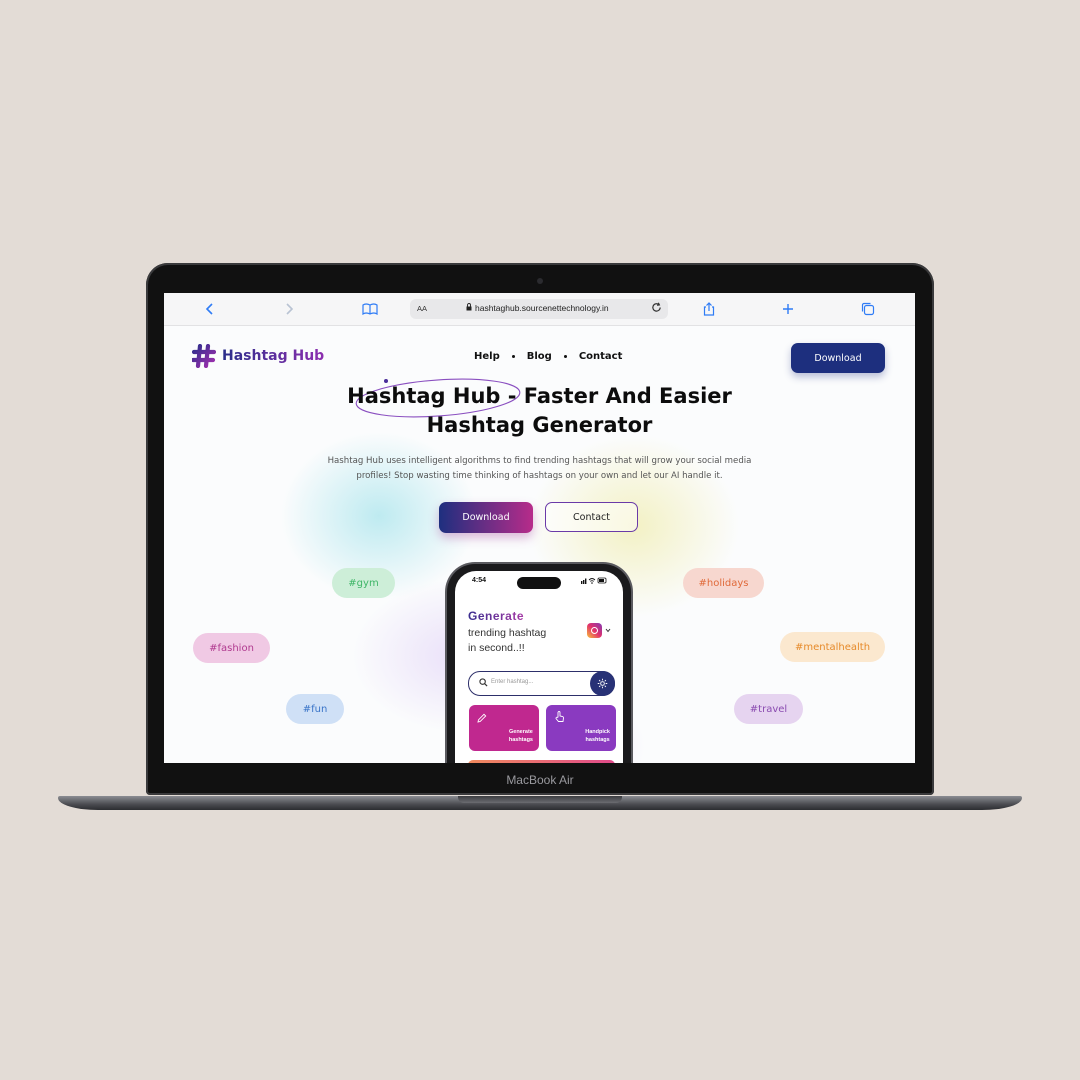 This screenshot has width=1080, height=1080. I want to click on header-download-button: Download, so click(838, 358).